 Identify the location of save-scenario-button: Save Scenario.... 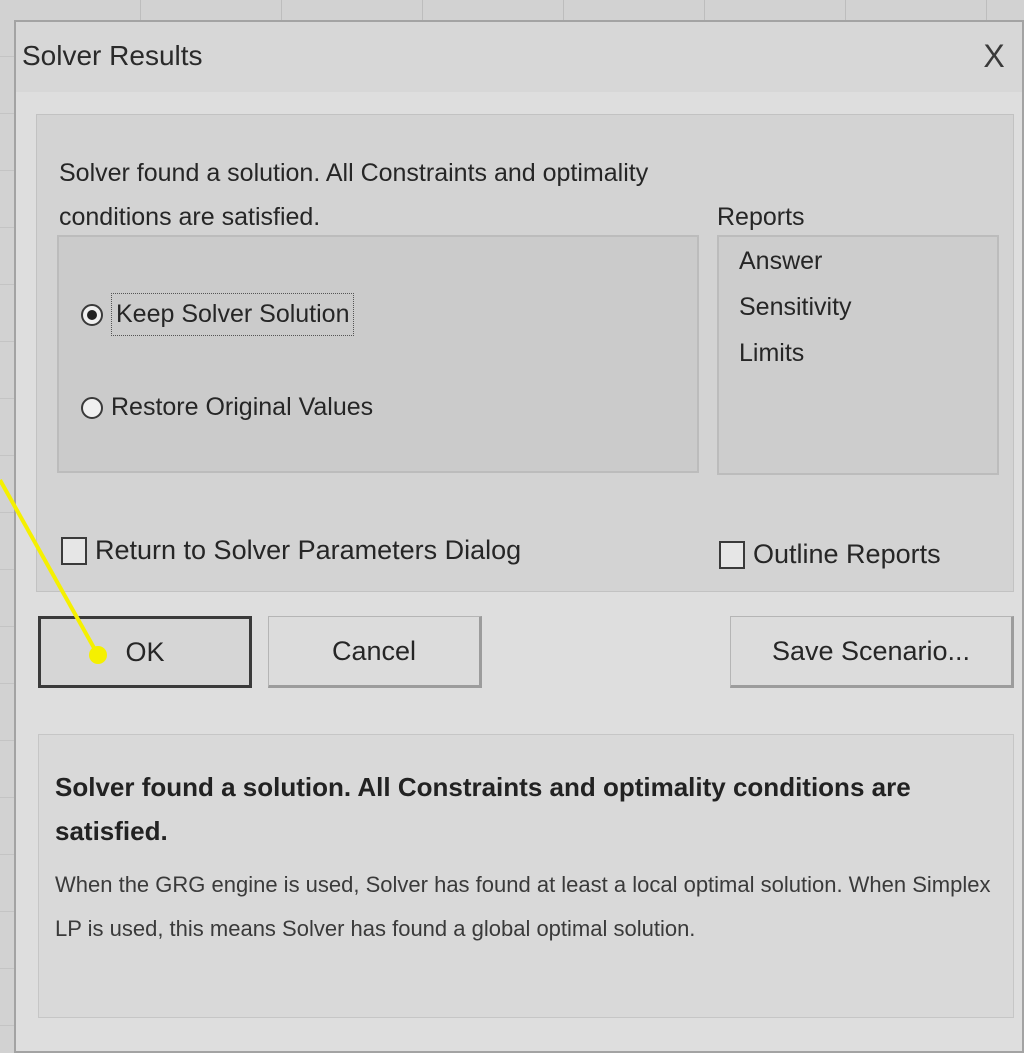
(872, 652).